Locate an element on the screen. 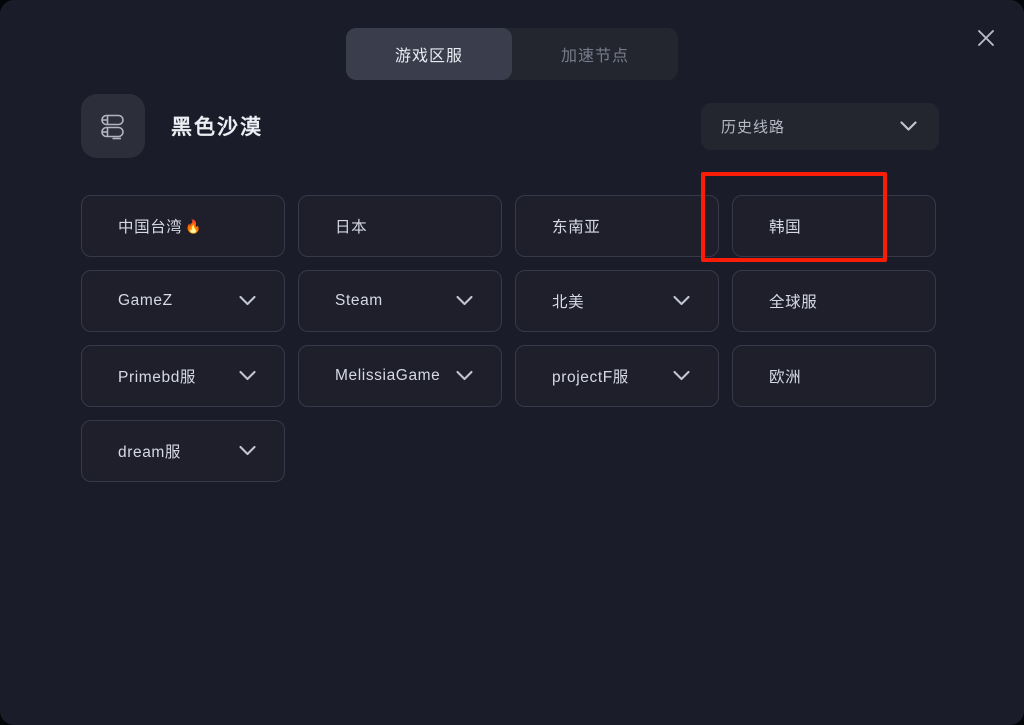 Image resolution: width=1024 pixels, height=725 pixels. hot-flame-icon: 🔥 is located at coordinates (194, 226).